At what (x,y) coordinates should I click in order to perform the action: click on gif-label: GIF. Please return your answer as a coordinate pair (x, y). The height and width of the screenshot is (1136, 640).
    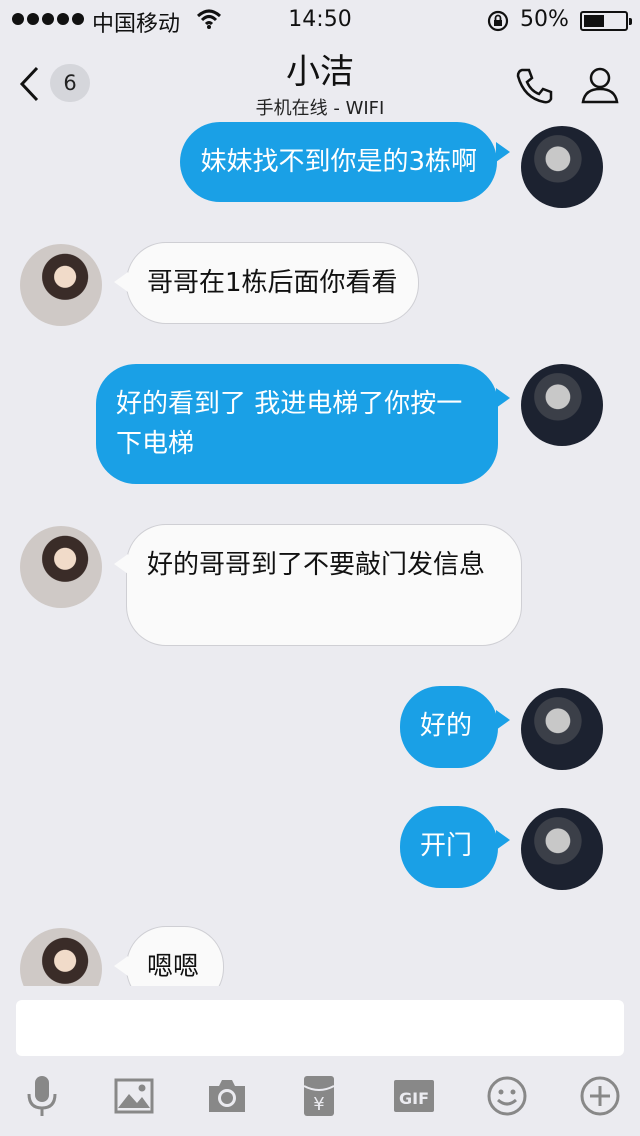
    Looking at the image, I should click on (414, 1098).